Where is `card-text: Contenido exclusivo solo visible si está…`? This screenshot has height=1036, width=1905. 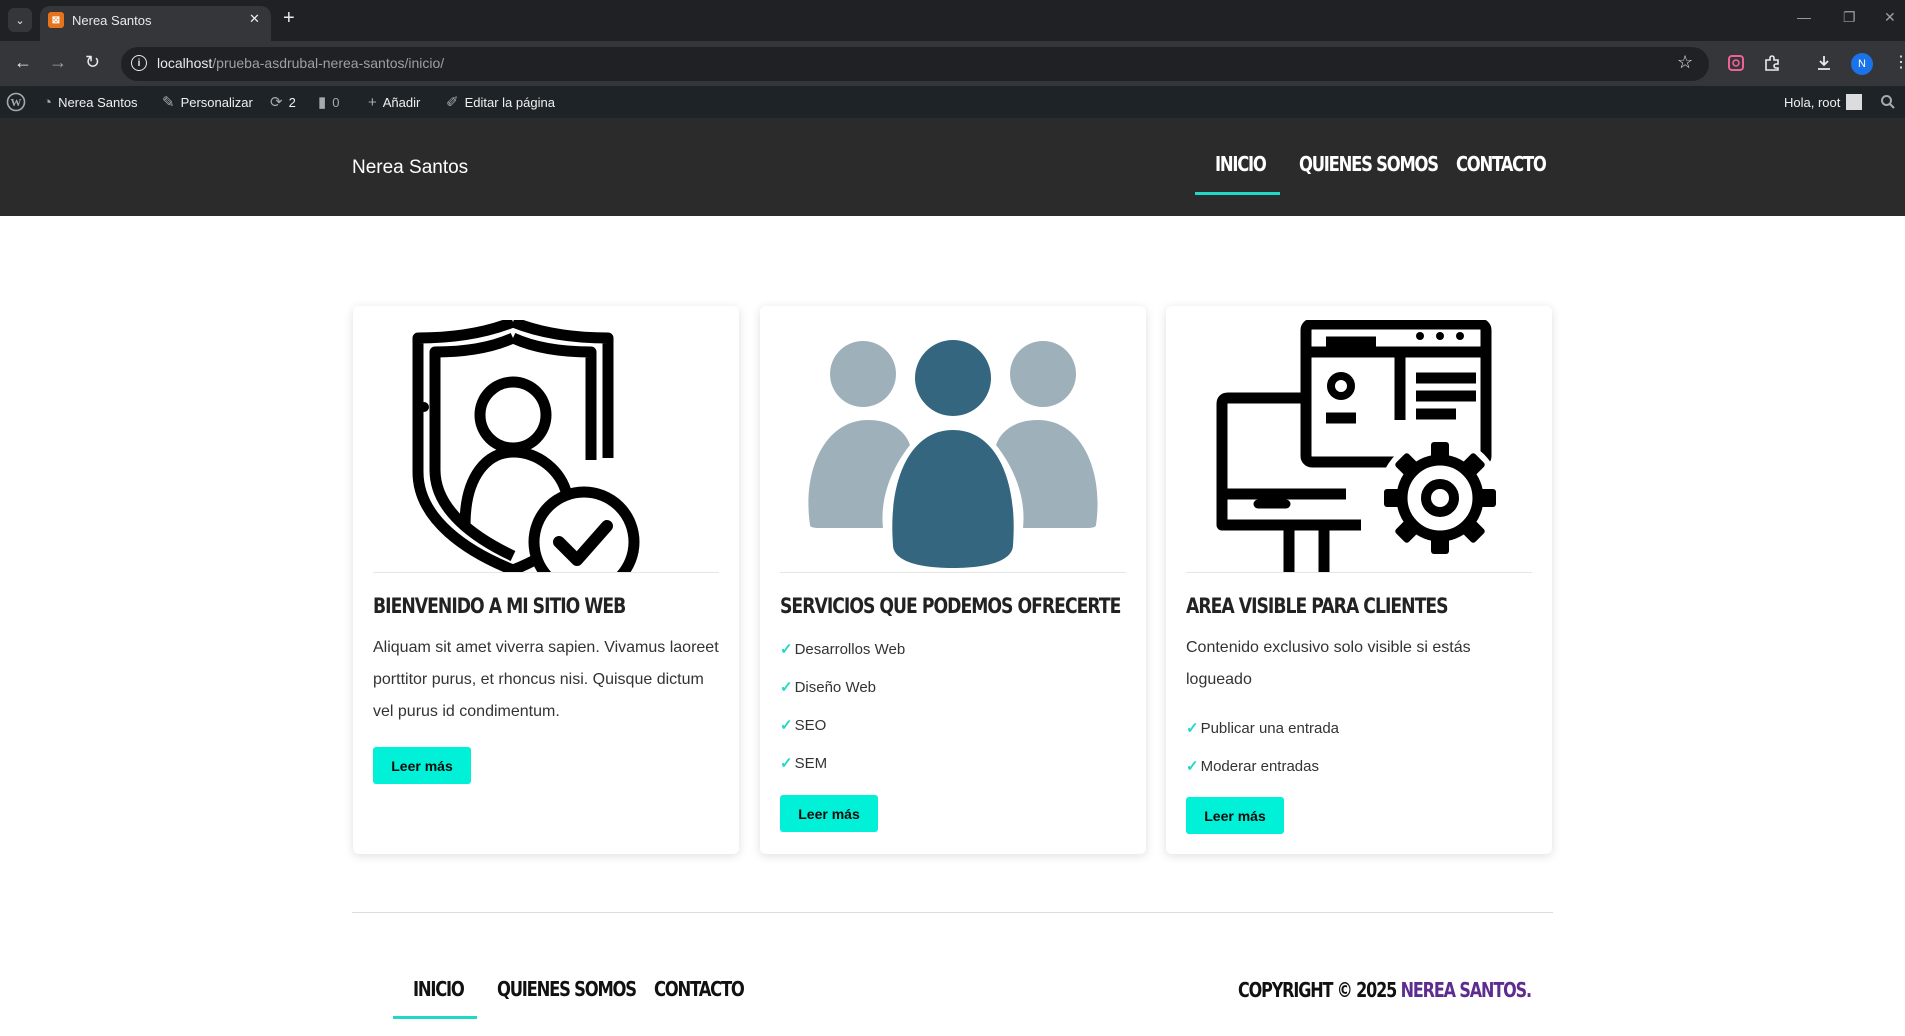 card-text: Contenido exclusivo solo visible si está… is located at coordinates (1328, 663).